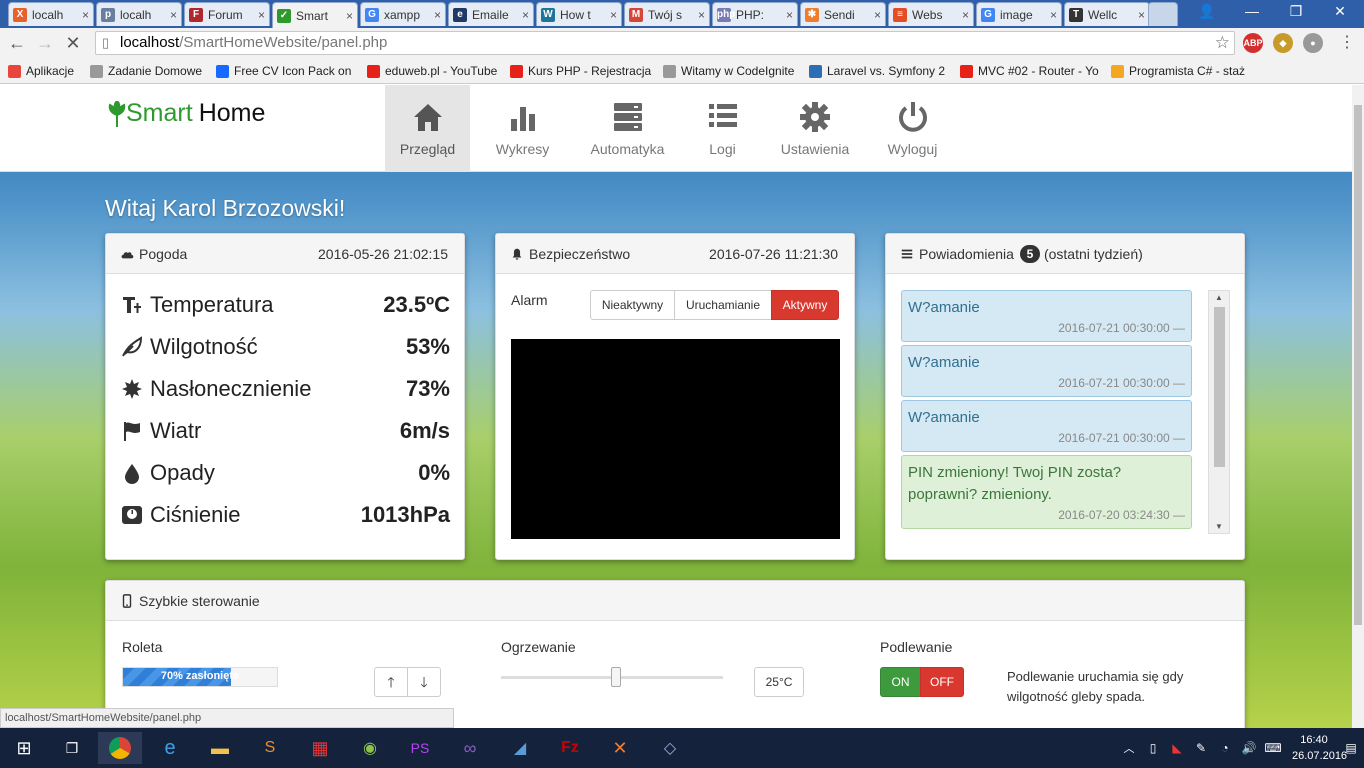 This screenshot has height=768, width=1364. What do you see at coordinates (51, 14) in the screenshot?
I see `browser-tab: Xlocalh ×` at bounding box center [51, 14].